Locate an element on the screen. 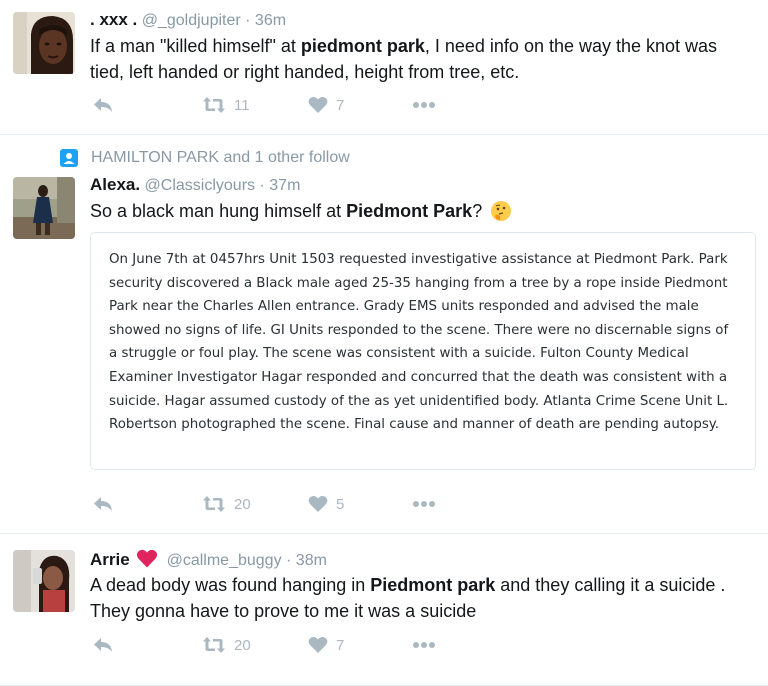 This screenshot has height=686, width=768. tweet-actions: 20 5 is located at coordinates (270, 507).